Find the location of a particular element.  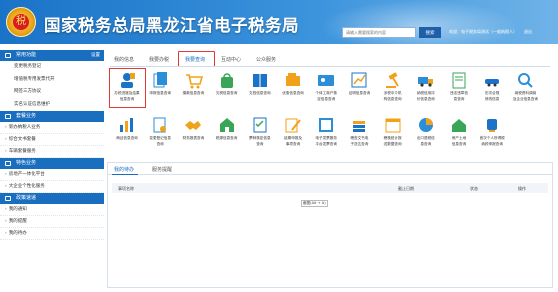

list-label: 房地产一体化平台 is located at coordinates (26, 174).